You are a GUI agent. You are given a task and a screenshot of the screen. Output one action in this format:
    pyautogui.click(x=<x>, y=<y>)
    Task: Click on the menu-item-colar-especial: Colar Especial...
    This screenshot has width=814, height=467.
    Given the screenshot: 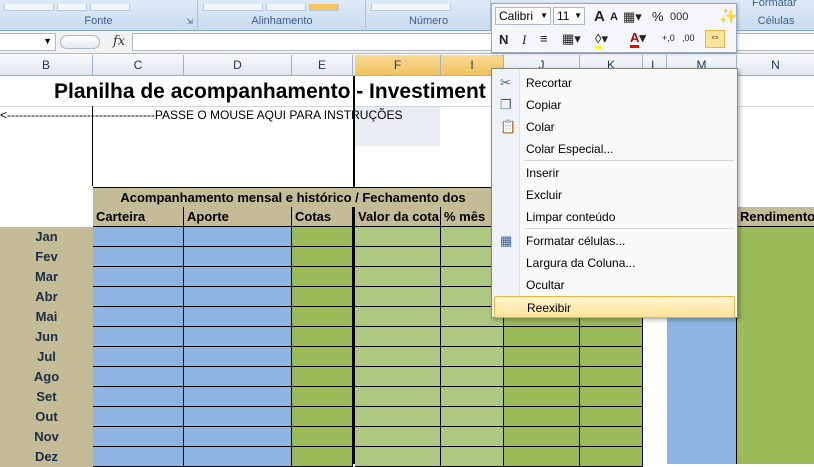 What is the action you would take?
    pyautogui.click(x=614, y=149)
    